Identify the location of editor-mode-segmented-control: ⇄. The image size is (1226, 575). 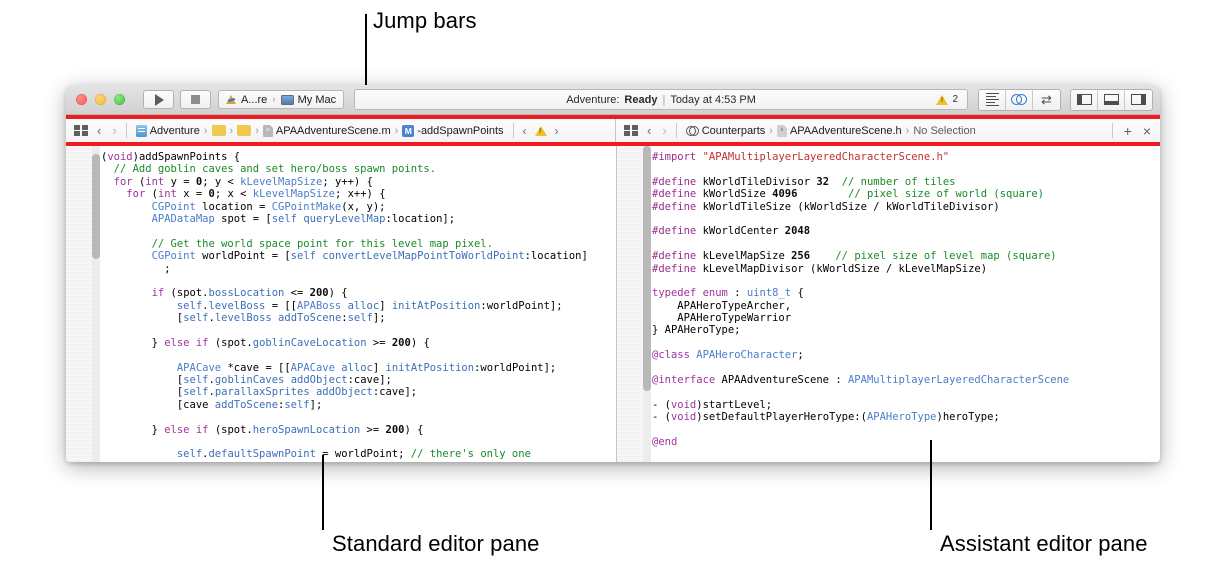
(1019, 99).